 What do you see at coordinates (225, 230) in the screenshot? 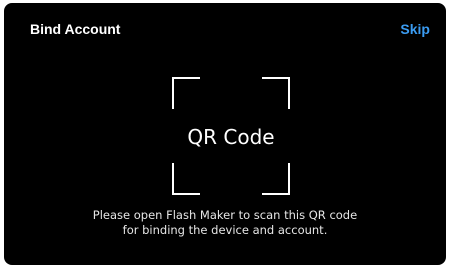
I see `instructions-line-2: for binding the device and account.` at bounding box center [225, 230].